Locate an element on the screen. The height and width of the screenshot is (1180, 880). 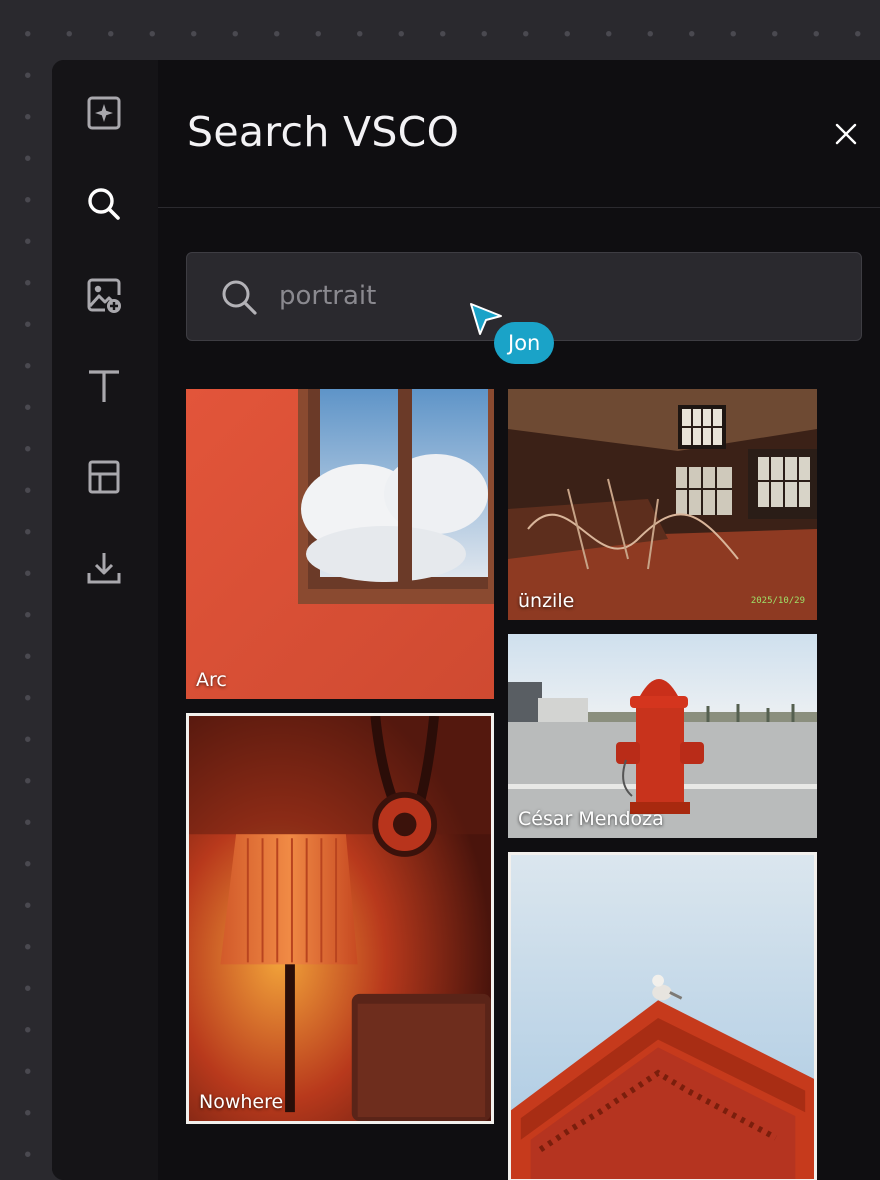
search-button is located at coordinates (104, 204).